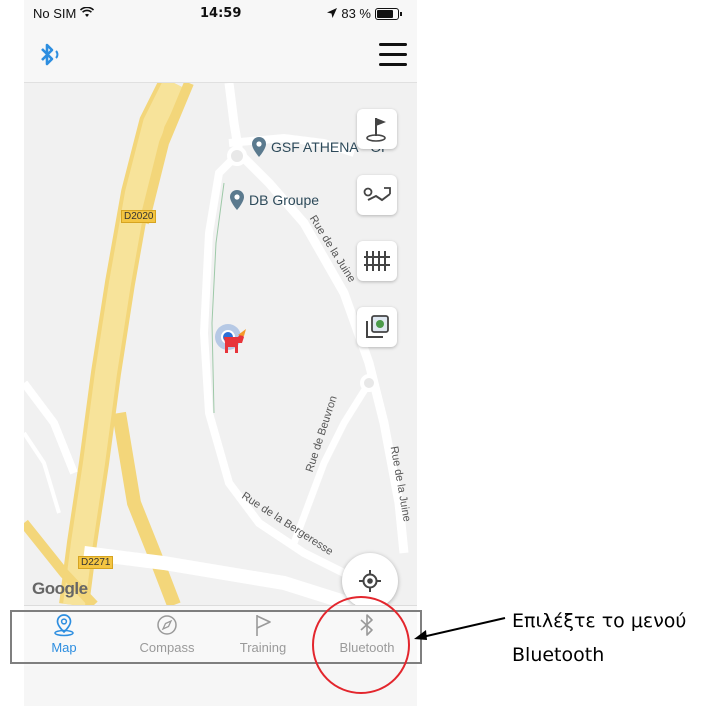  I want to click on location-arrow-icon, so click(332, 13).